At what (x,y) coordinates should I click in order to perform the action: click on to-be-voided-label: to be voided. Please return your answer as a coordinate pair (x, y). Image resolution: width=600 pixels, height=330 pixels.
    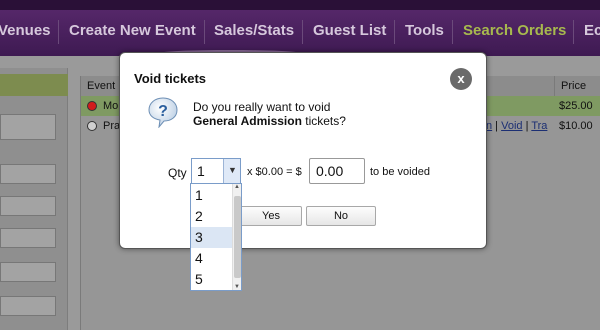
    Looking at the image, I should click on (400, 172).